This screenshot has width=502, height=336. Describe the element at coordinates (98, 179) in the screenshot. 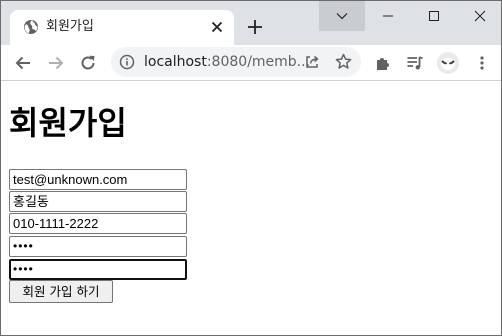

I see `email-field: test@unknown.com` at that location.